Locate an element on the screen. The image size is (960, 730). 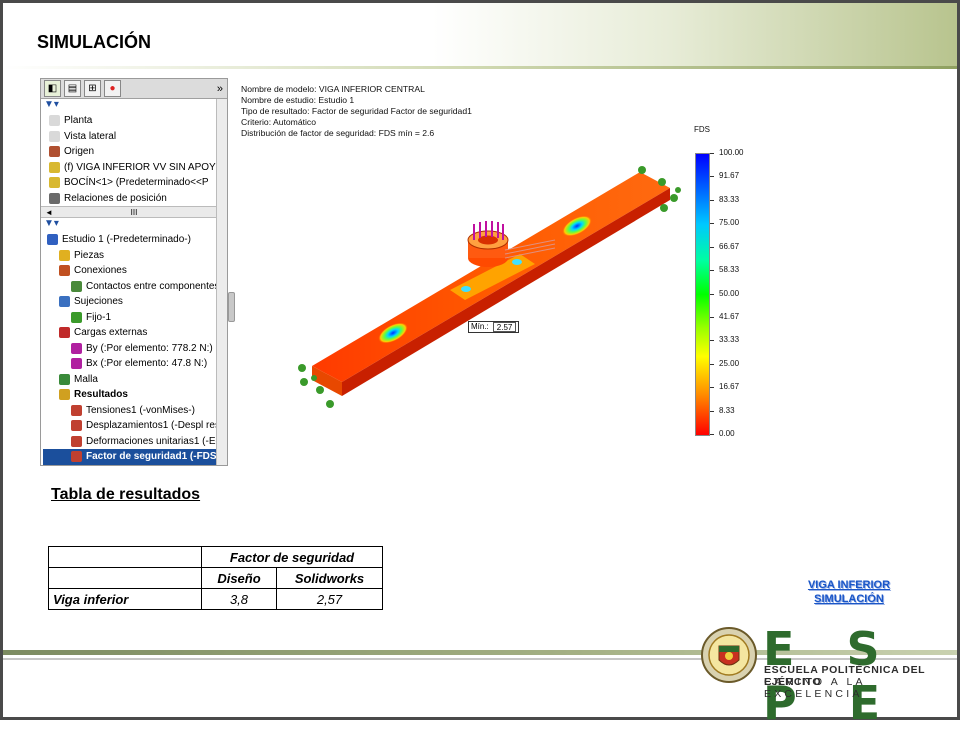
tree-item: Contactos entre componentes is located at coordinates (135, 287).